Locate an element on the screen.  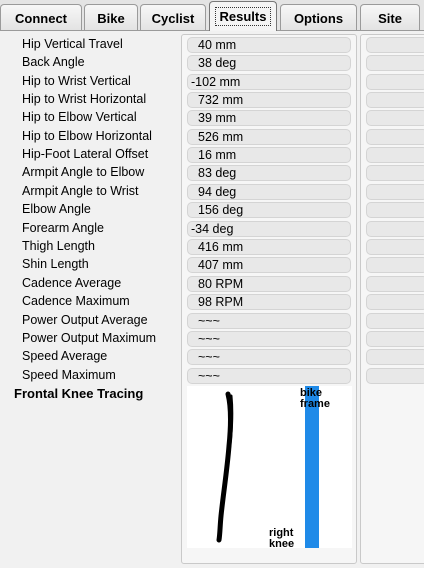
tab-cyclist: Cyclist is located at coordinates (173, 17).